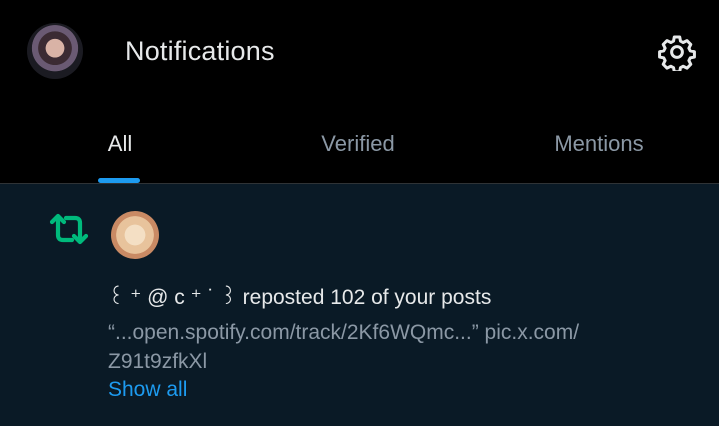 This screenshot has width=719, height=426. I want to click on tab-all: All, so click(120, 144).